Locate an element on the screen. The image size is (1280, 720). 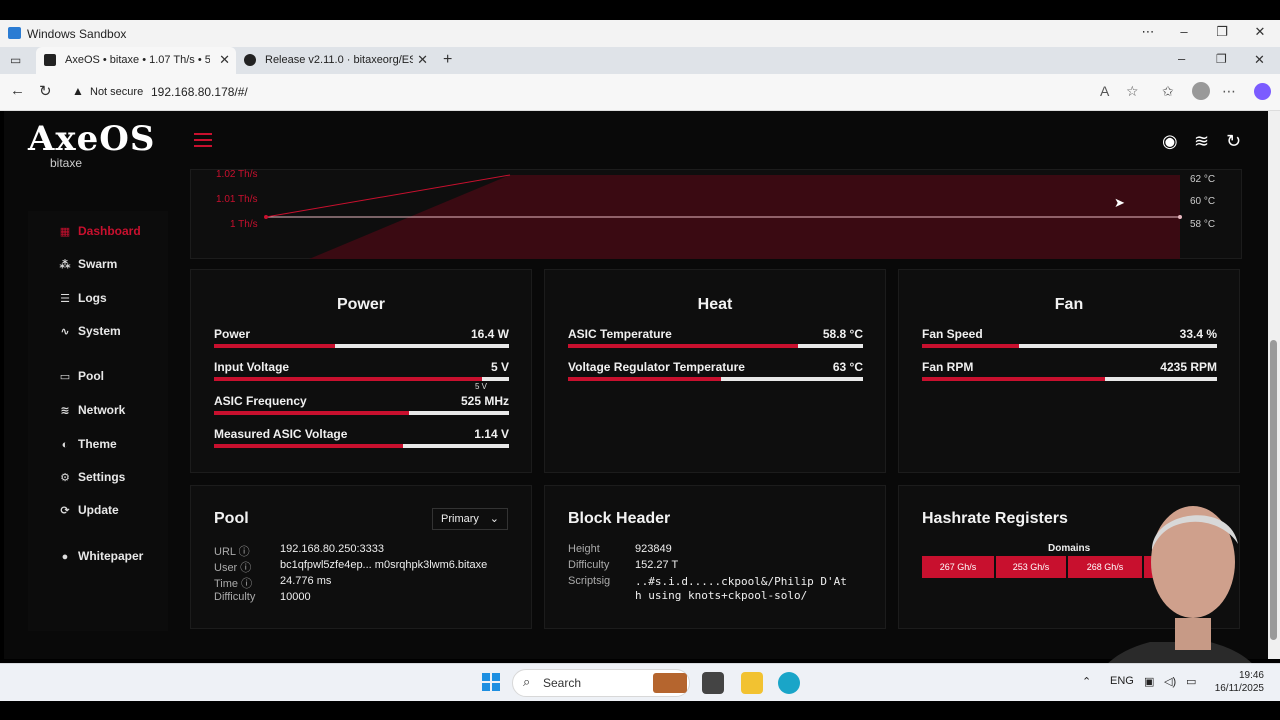
task-view-icon is located at coordinates (713, 683).